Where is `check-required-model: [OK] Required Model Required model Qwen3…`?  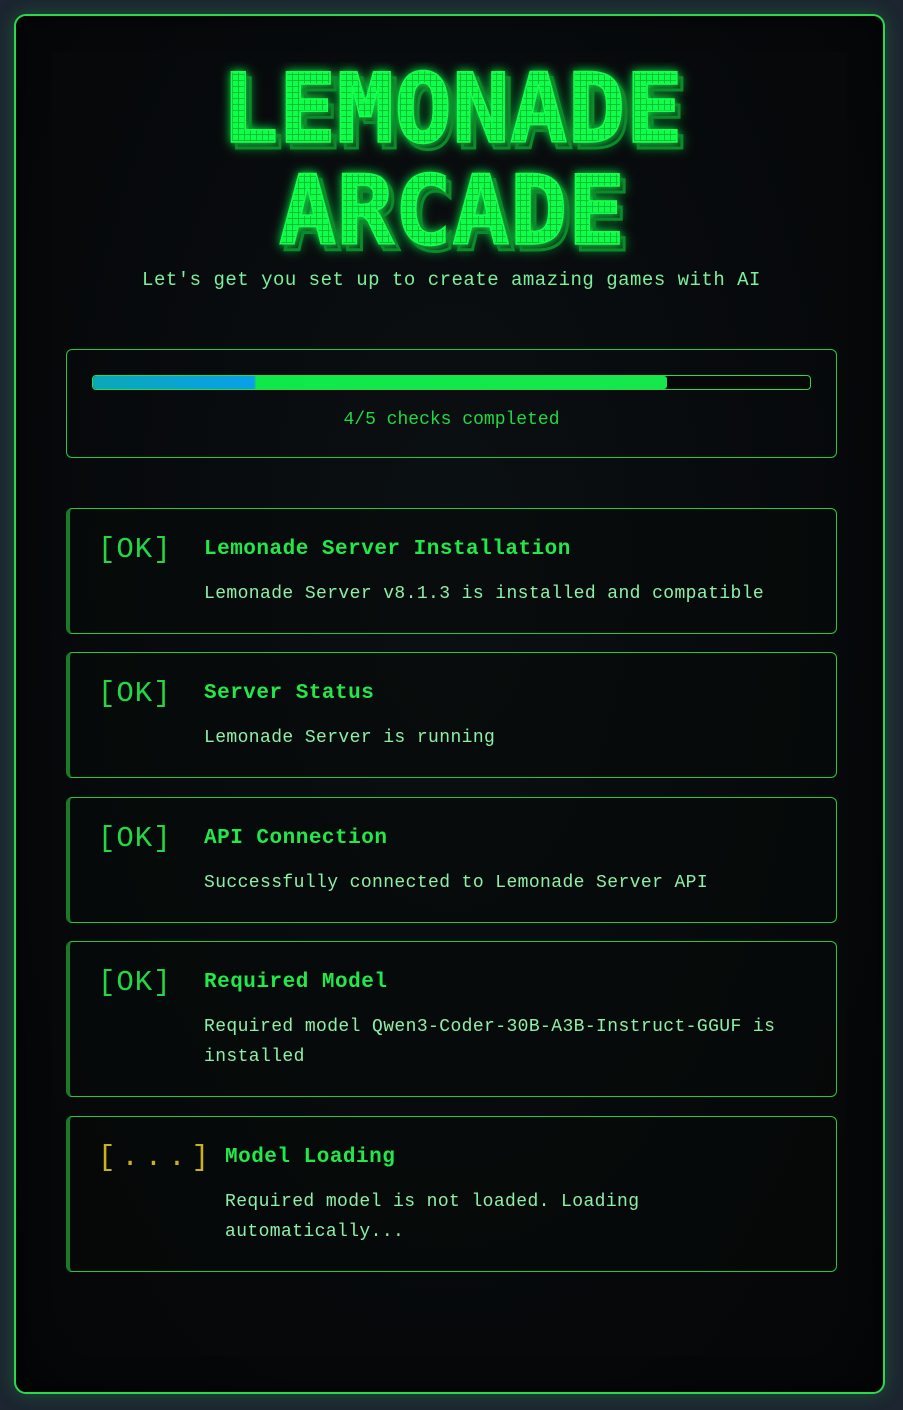
check-required-model: [OK] Required Model Required model Qwen3… is located at coordinates (451, 1019).